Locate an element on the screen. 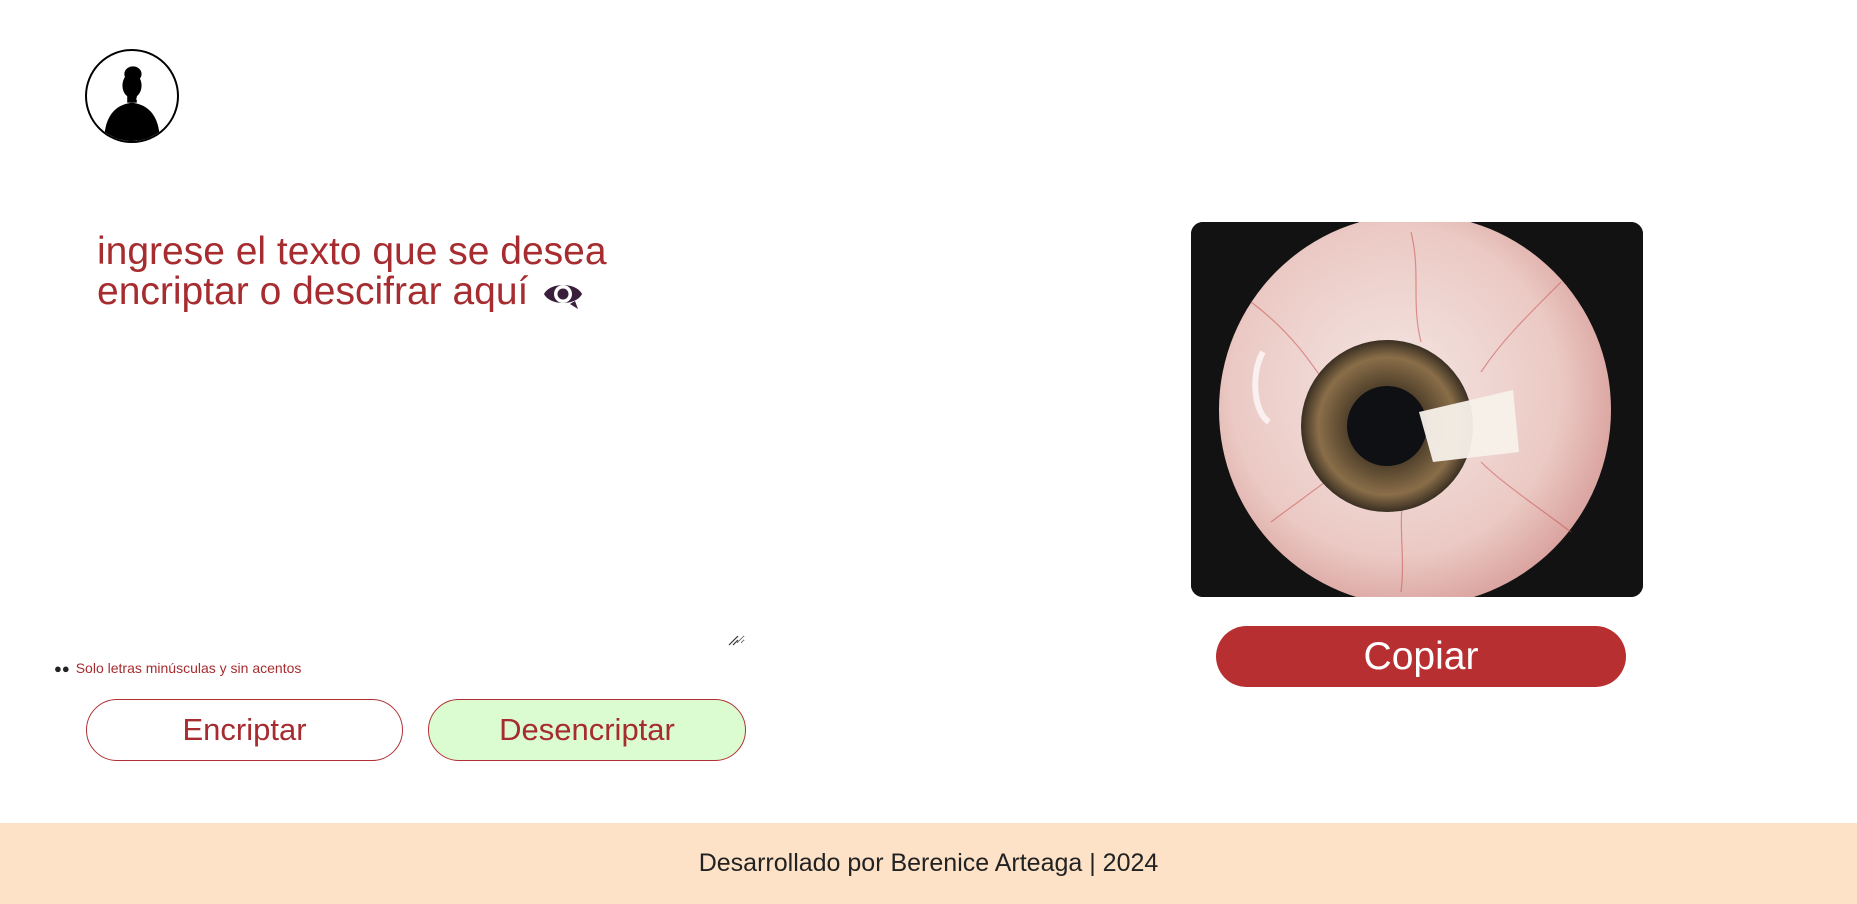 The image size is (1857, 904). woman-silhouette-icon is located at coordinates (132, 96).